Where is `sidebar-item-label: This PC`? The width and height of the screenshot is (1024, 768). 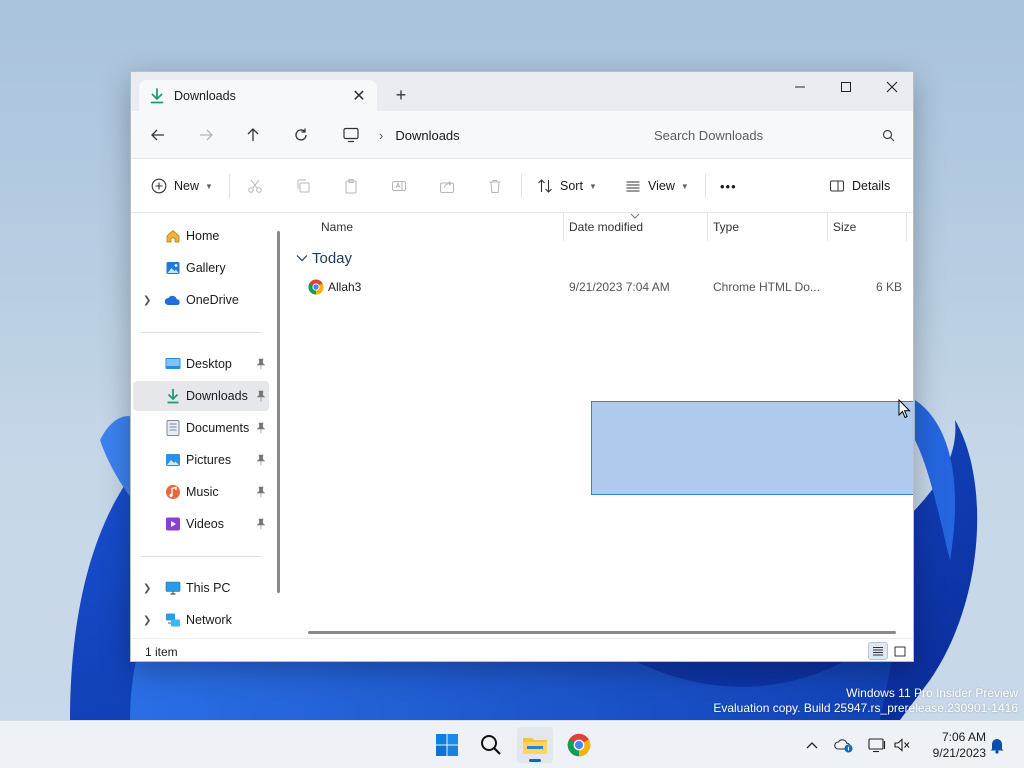
sidebar-item-label: This PC is located at coordinates (208, 588).